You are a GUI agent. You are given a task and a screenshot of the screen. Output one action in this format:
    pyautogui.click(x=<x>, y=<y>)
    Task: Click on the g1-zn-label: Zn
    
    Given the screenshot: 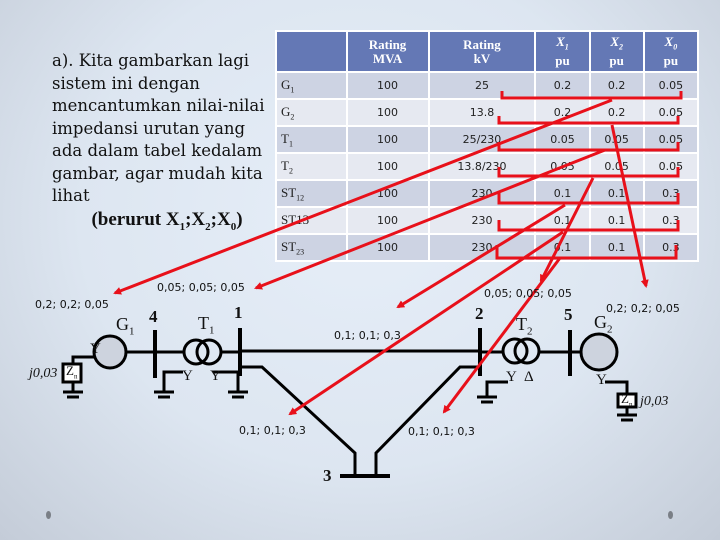 What is the action you would take?
    pyautogui.click(x=72, y=372)
    